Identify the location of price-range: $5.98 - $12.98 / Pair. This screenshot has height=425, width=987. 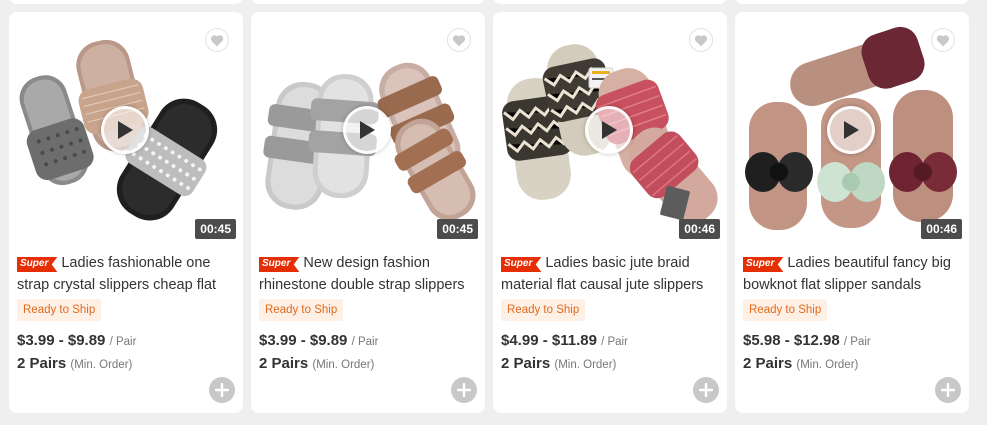
(807, 340).